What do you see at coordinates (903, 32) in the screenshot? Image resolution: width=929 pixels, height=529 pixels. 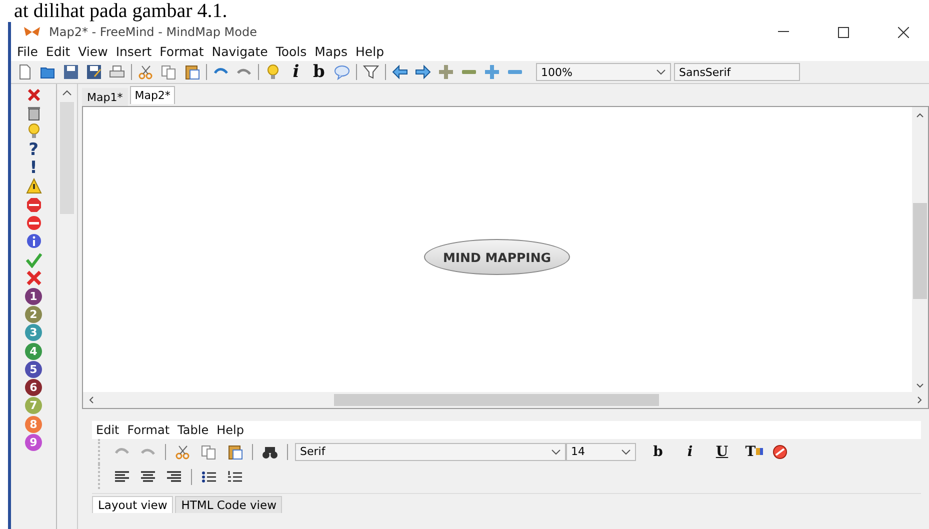 I see `close-icon` at bounding box center [903, 32].